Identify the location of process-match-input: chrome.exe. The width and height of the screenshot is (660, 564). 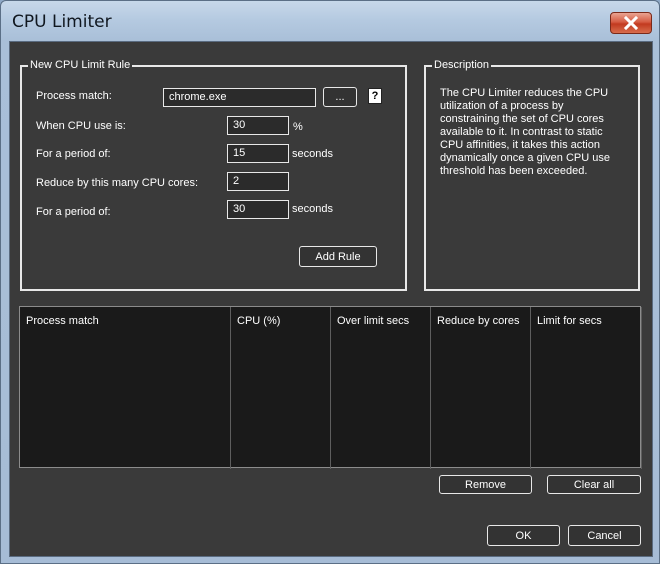
(239, 97).